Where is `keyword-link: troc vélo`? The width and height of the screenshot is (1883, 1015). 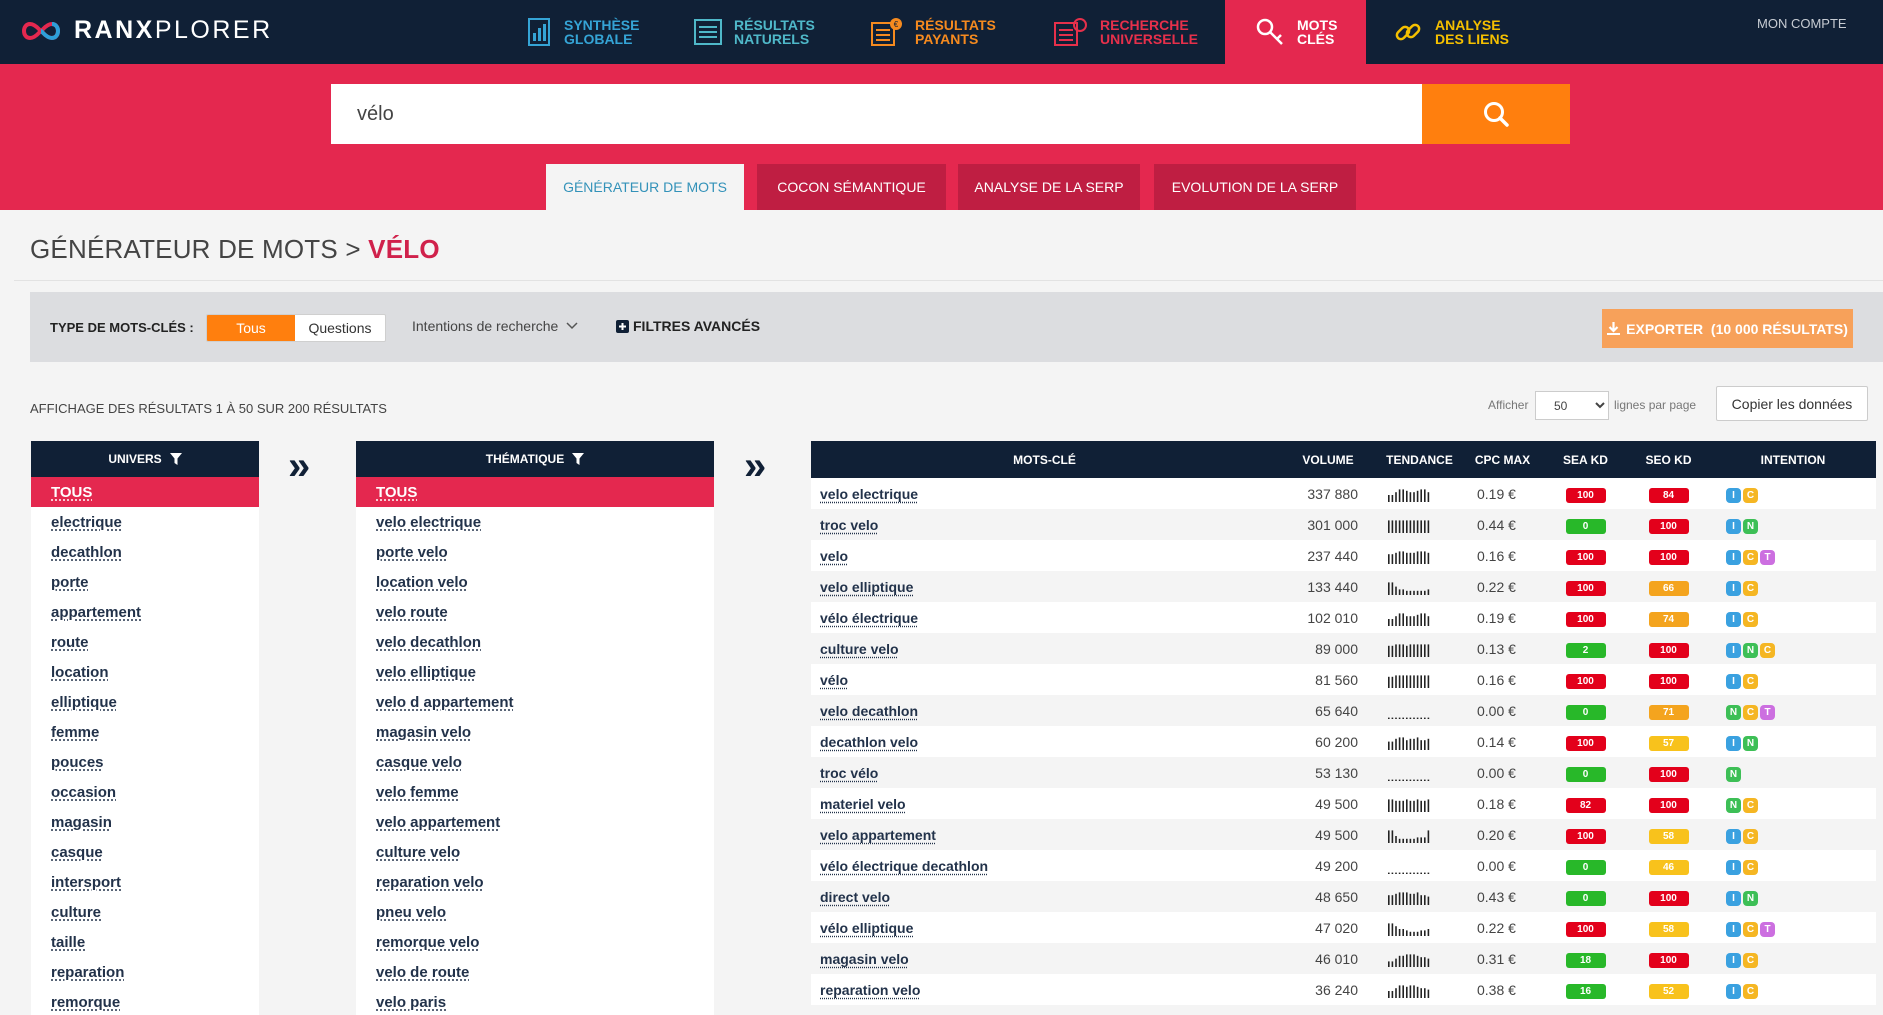
keyword-link: troc vélo is located at coordinates (1044, 772).